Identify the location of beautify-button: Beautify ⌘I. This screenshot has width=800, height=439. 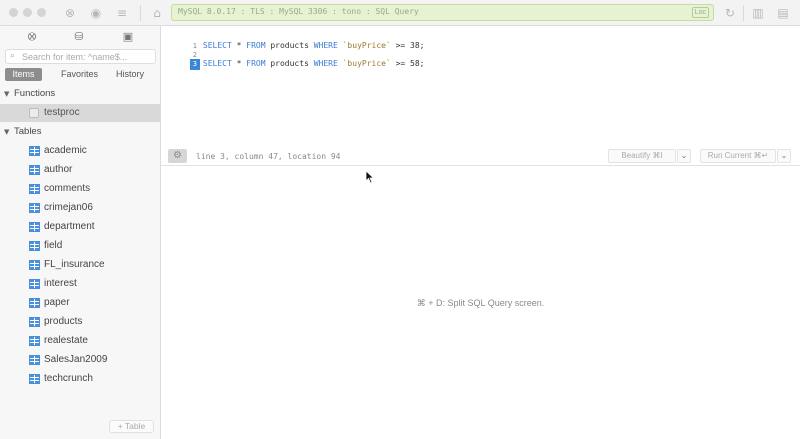
(642, 156).